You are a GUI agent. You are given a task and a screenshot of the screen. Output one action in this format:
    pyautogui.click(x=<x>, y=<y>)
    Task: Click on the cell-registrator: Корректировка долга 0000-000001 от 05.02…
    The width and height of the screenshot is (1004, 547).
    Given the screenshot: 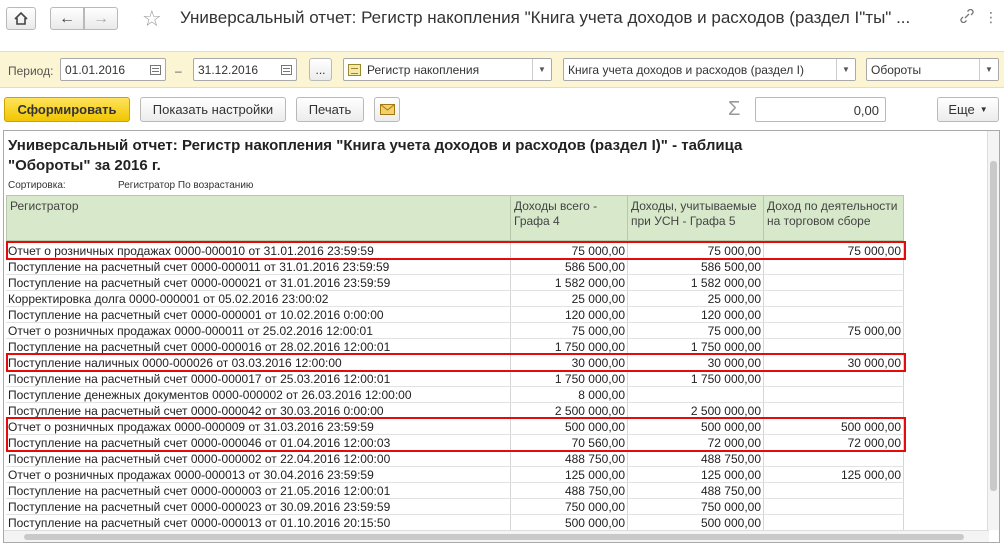 What is the action you would take?
    pyautogui.click(x=258, y=299)
    